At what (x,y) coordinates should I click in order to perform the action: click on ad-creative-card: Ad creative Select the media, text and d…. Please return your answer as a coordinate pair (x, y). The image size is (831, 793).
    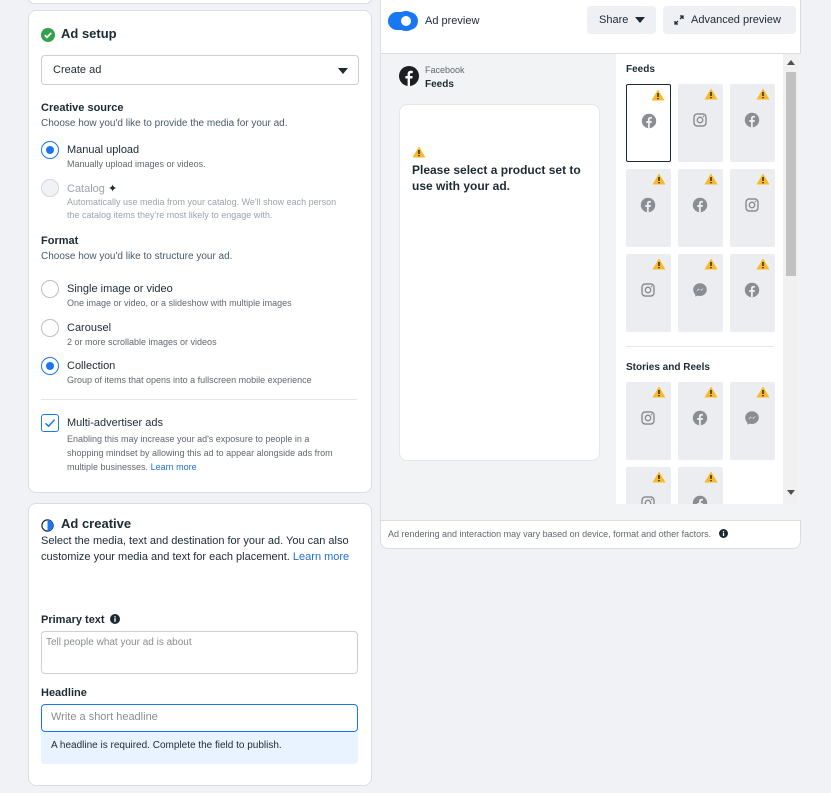
    Looking at the image, I should click on (200, 644).